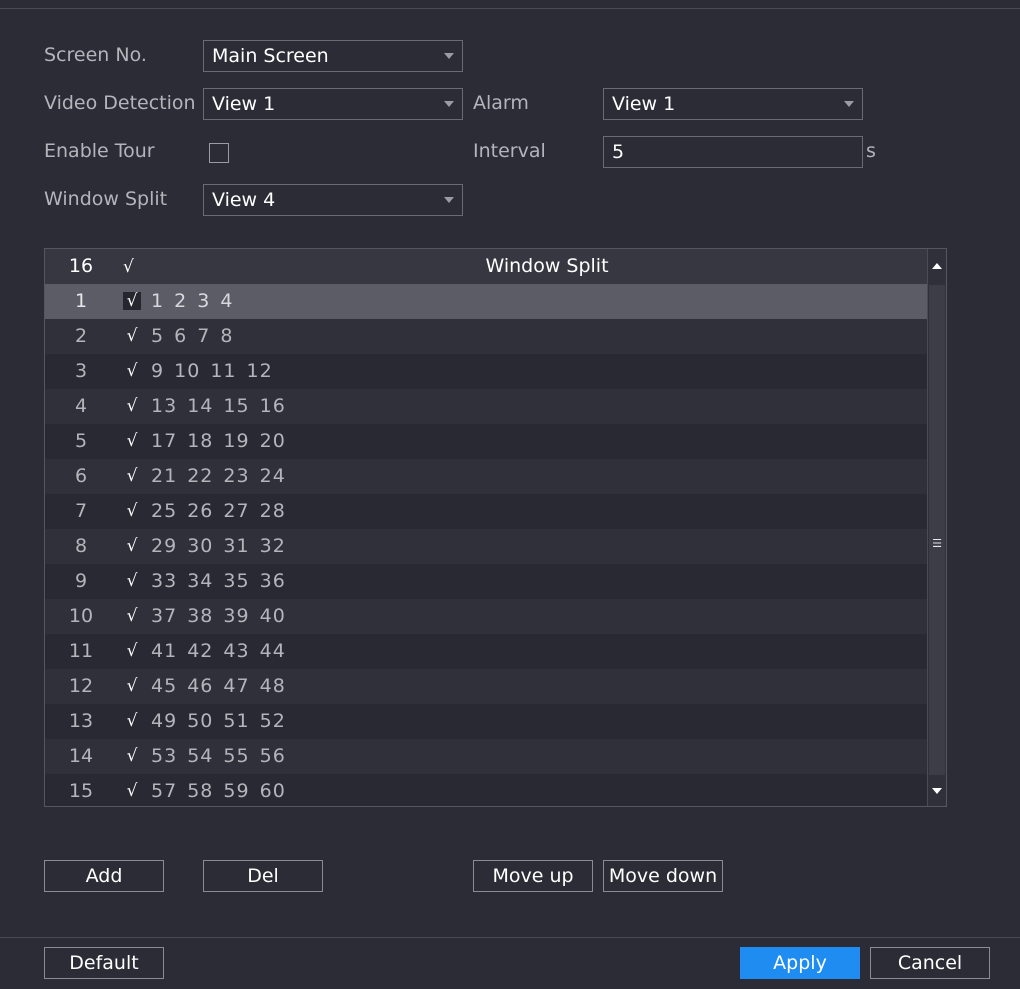  Describe the element at coordinates (218, 756) in the screenshot. I see `row-channels: 53 54 55 56` at that location.